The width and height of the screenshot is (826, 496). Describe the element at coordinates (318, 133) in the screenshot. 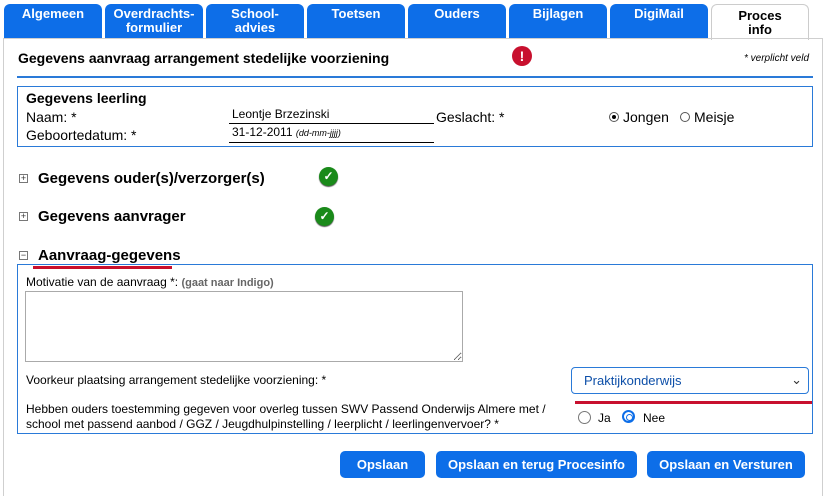

I see `dob-format: (dd-mm-jjjj)` at that location.